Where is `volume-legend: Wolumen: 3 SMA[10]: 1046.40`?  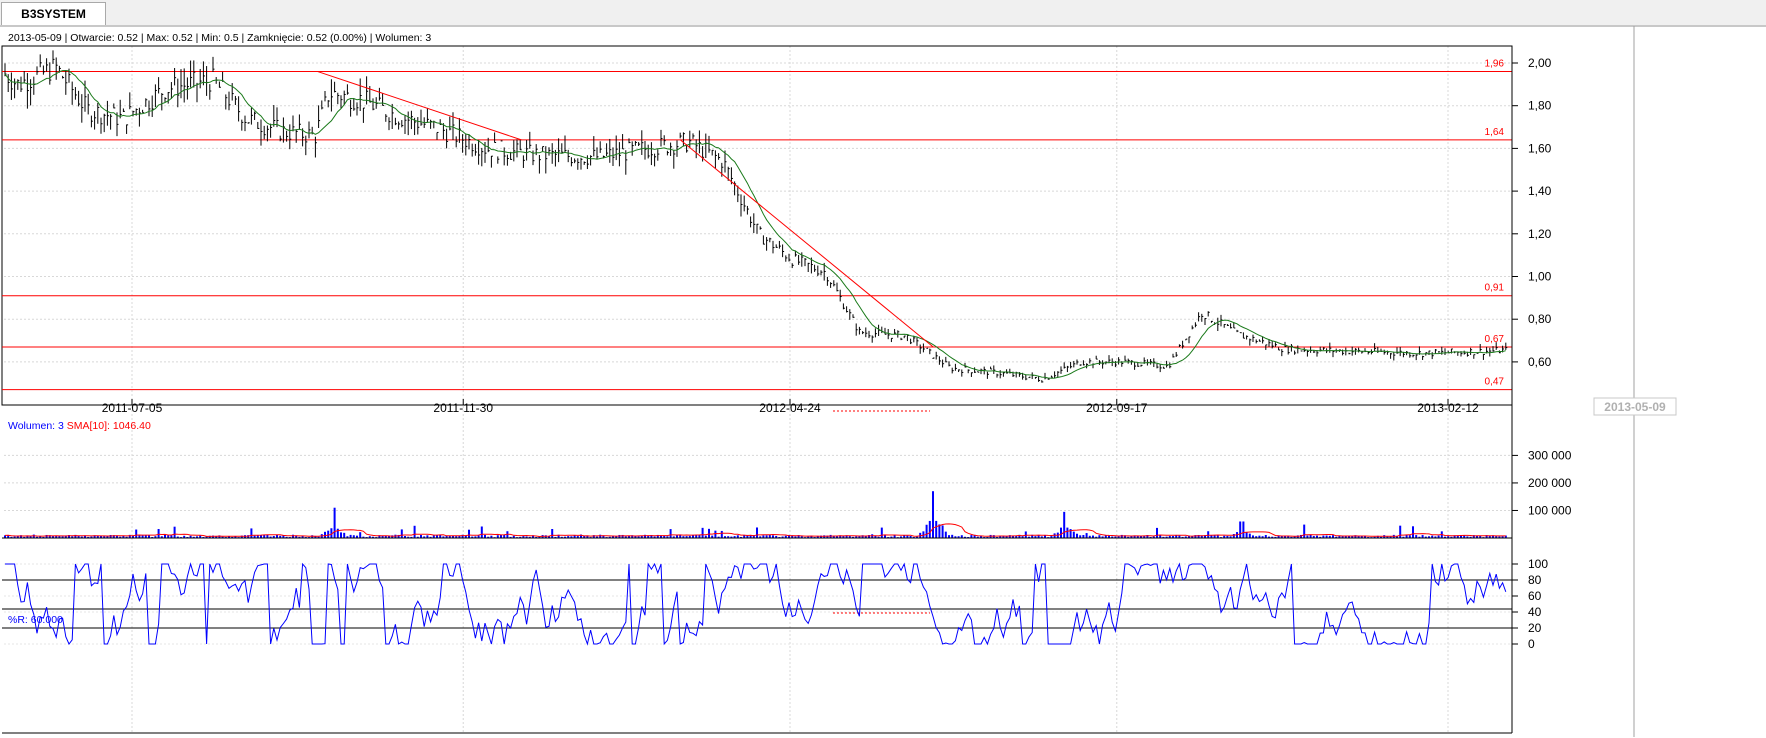 volume-legend: Wolumen: 3 SMA[10]: 1046.40 is located at coordinates (79, 426).